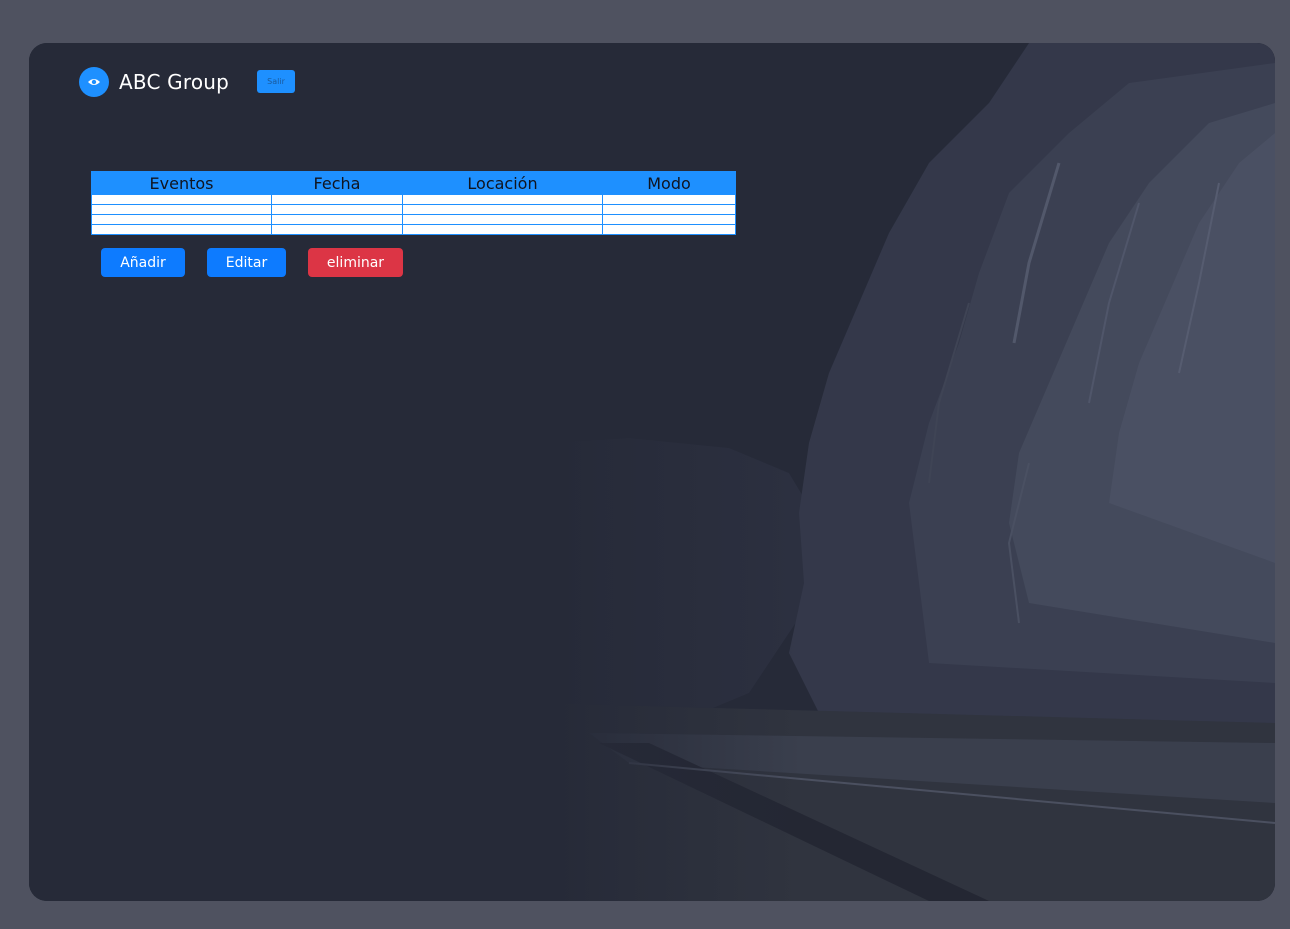 The height and width of the screenshot is (929, 1290). I want to click on eye-icon, so click(94, 82).